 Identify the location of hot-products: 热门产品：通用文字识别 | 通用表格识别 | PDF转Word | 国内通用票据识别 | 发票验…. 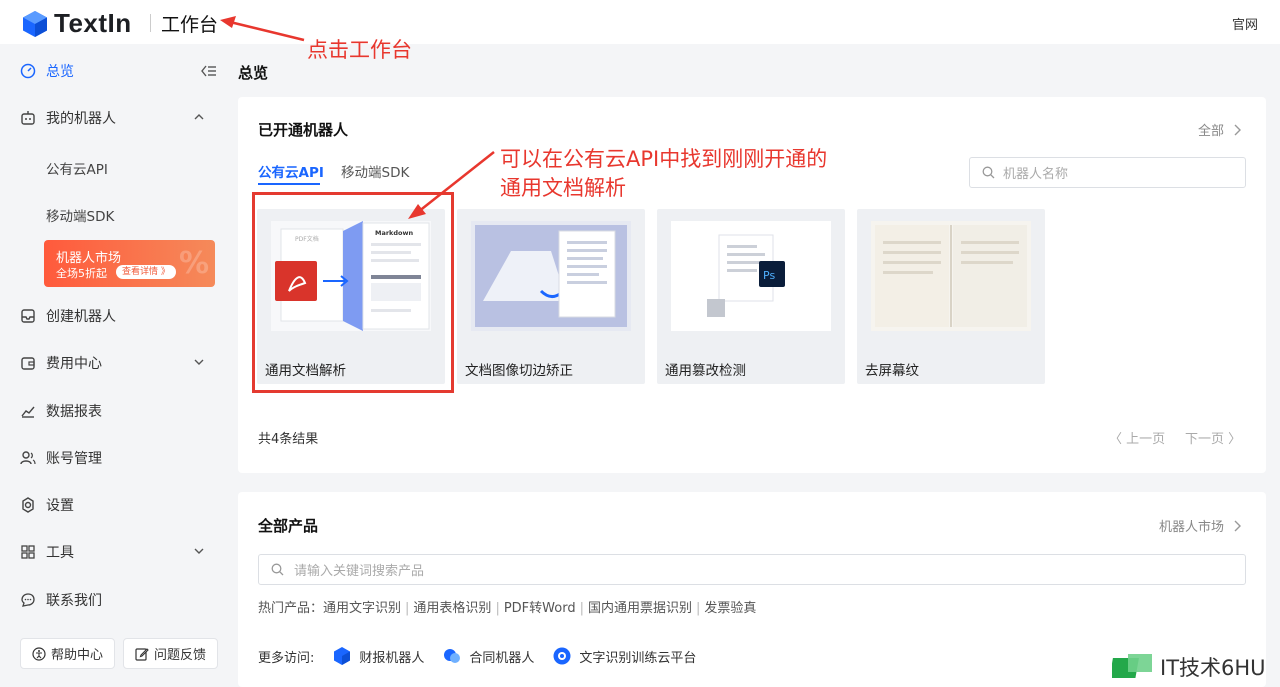
(507, 608).